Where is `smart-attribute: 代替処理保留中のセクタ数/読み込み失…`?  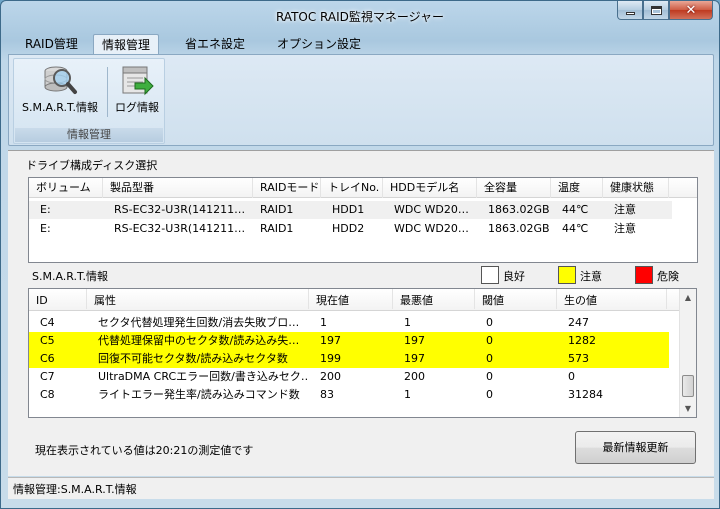 smart-attribute: 代替処理保留中のセクタ数/読み込み失… is located at coordinates (199, 340).